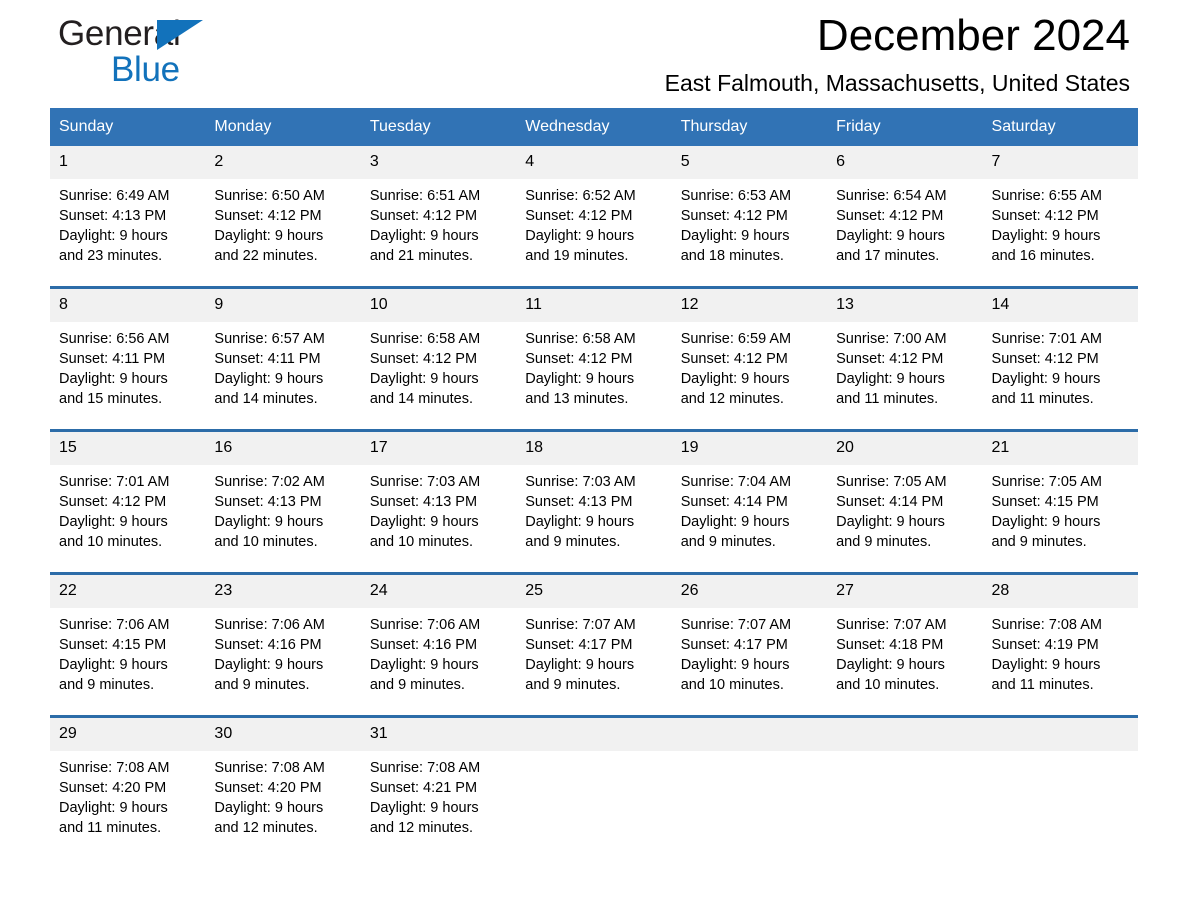 The height and width of the screenshot is (918, 1188). What do you see at coordinates (145, 69) in the screenshot?
I see `brand-name-blue: Blue` at bounding box center [145, 69].